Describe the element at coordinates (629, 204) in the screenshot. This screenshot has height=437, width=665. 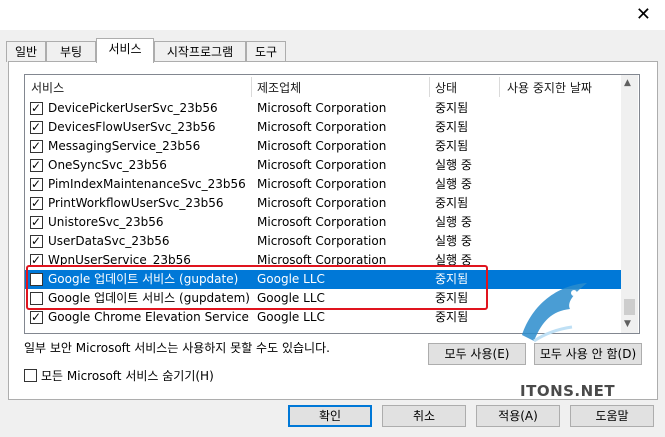
I see `vertical-scrollbar: ▲ ▼` at that location.